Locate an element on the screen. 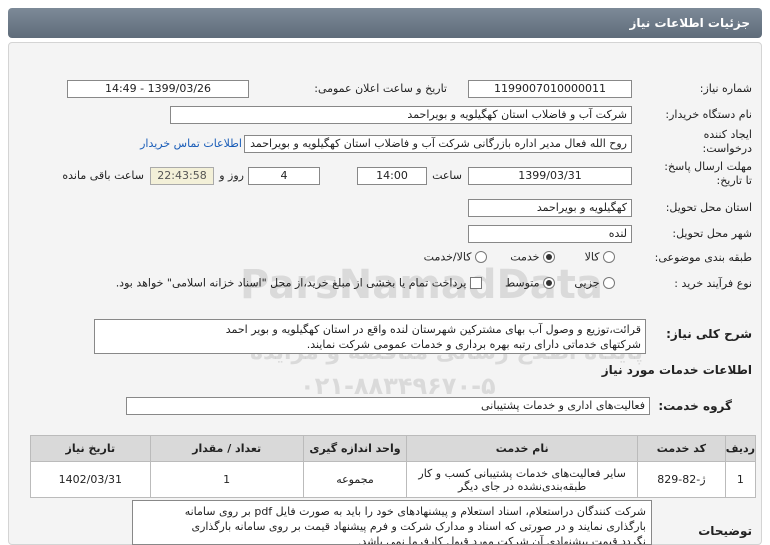 The height and width of the screenshot is (545, 770). remaining-timer: 22:43:58 is located at coordinates (182, 176).